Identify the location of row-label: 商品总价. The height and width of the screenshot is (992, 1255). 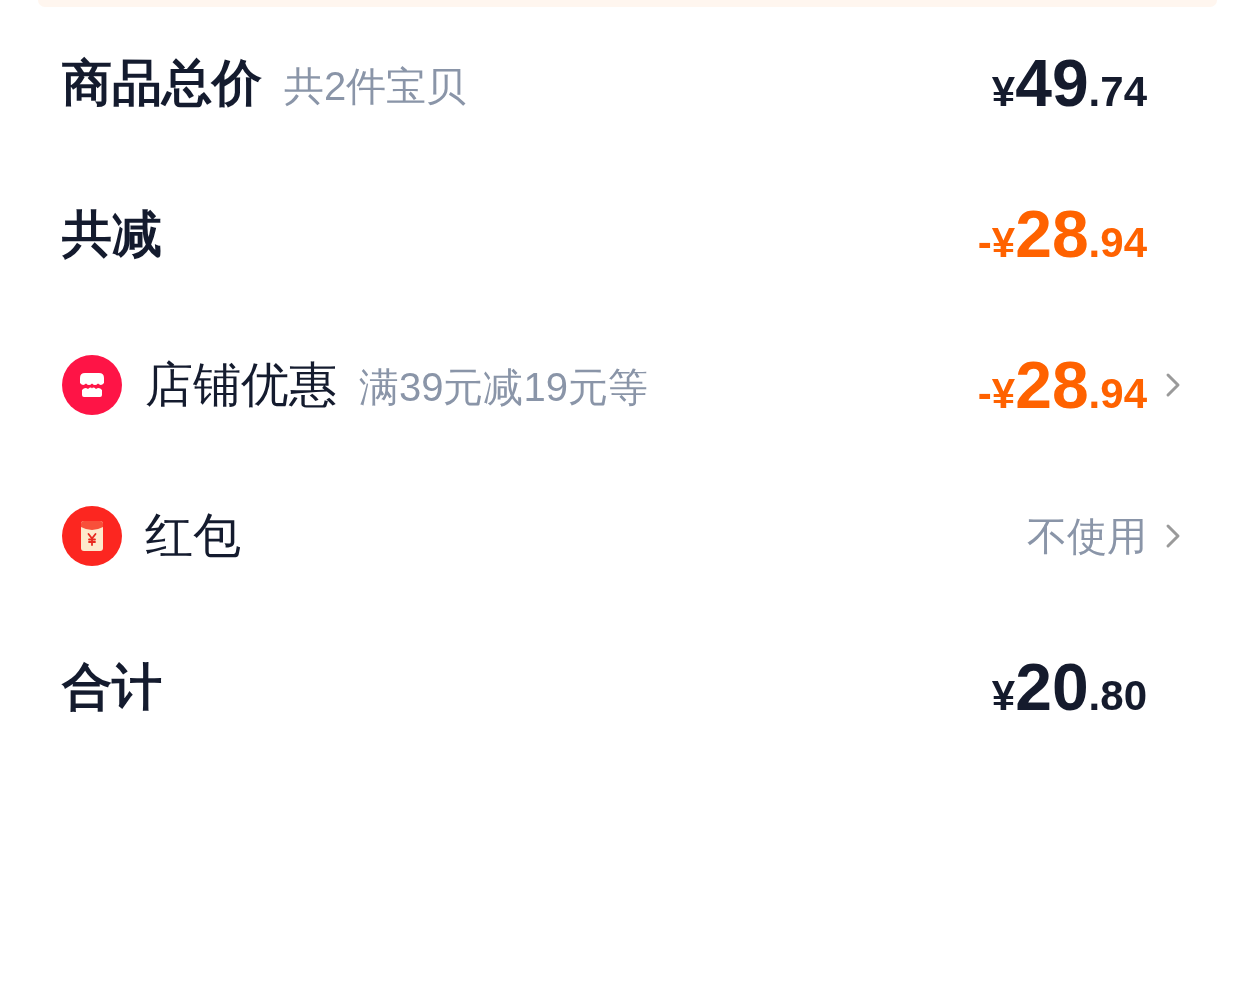
(162, 82).